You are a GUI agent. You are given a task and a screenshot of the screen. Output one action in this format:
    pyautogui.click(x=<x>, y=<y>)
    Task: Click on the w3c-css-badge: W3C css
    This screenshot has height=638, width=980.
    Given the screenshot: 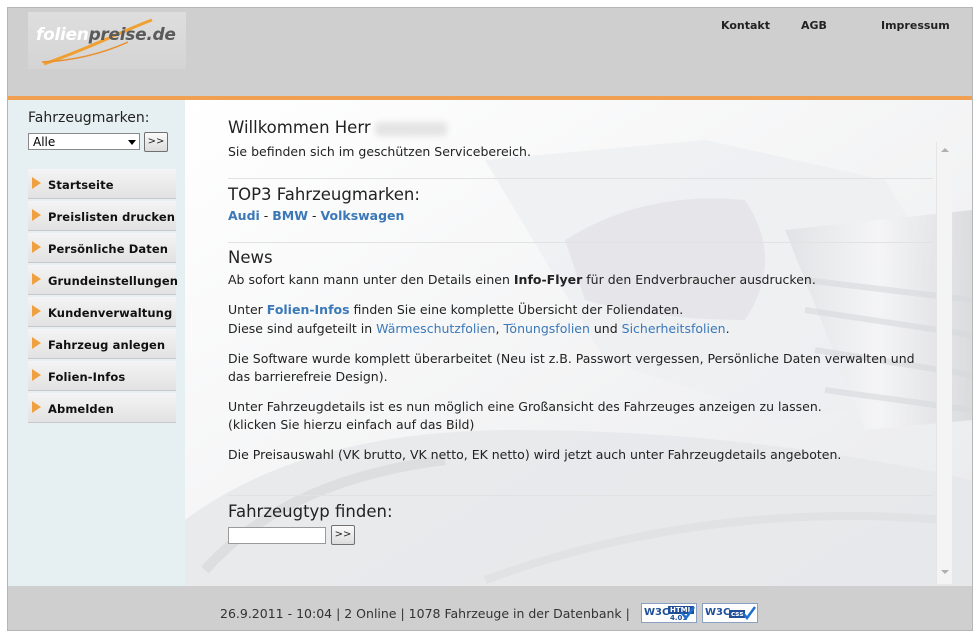 What is the action you would take?
    pyautogui.click(x=730, y=613)
    